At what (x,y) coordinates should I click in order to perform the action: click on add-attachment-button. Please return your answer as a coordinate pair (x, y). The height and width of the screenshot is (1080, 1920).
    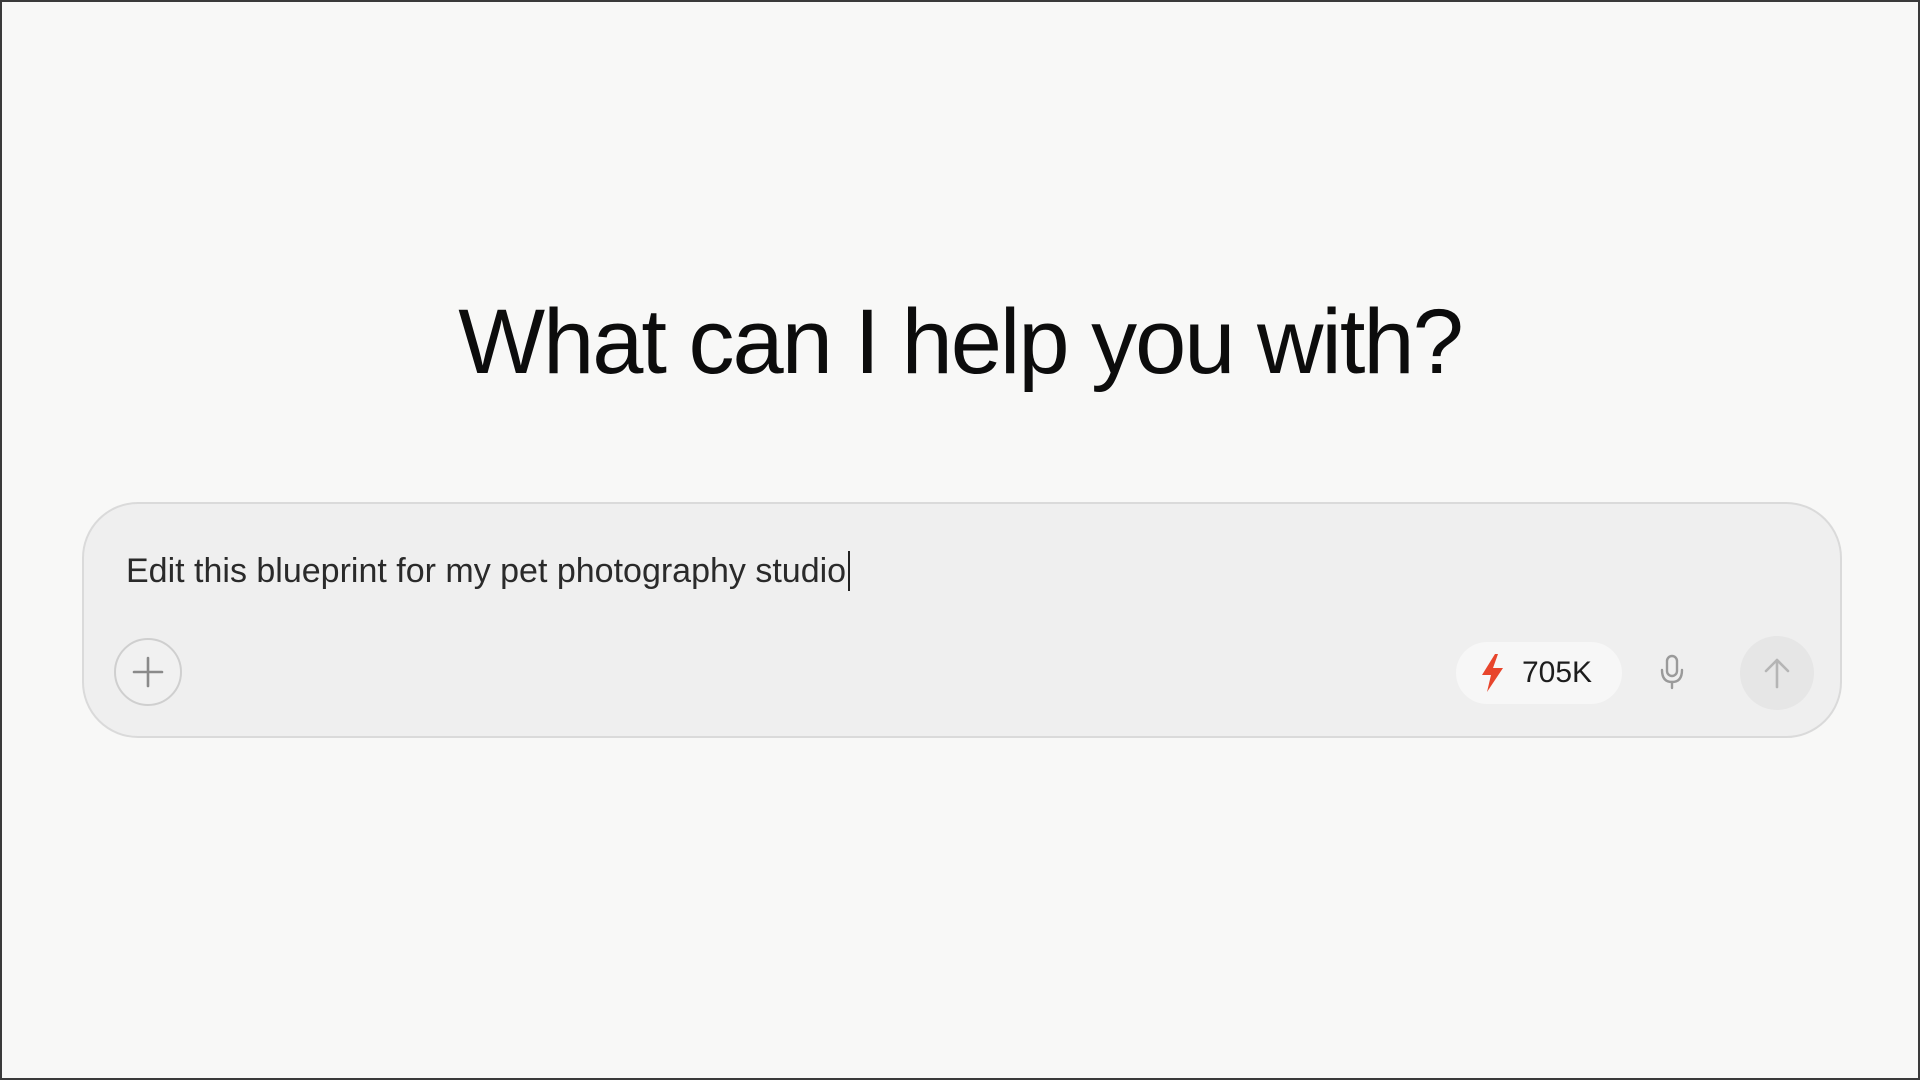
    Looking at the image, I should click on (148, 672).